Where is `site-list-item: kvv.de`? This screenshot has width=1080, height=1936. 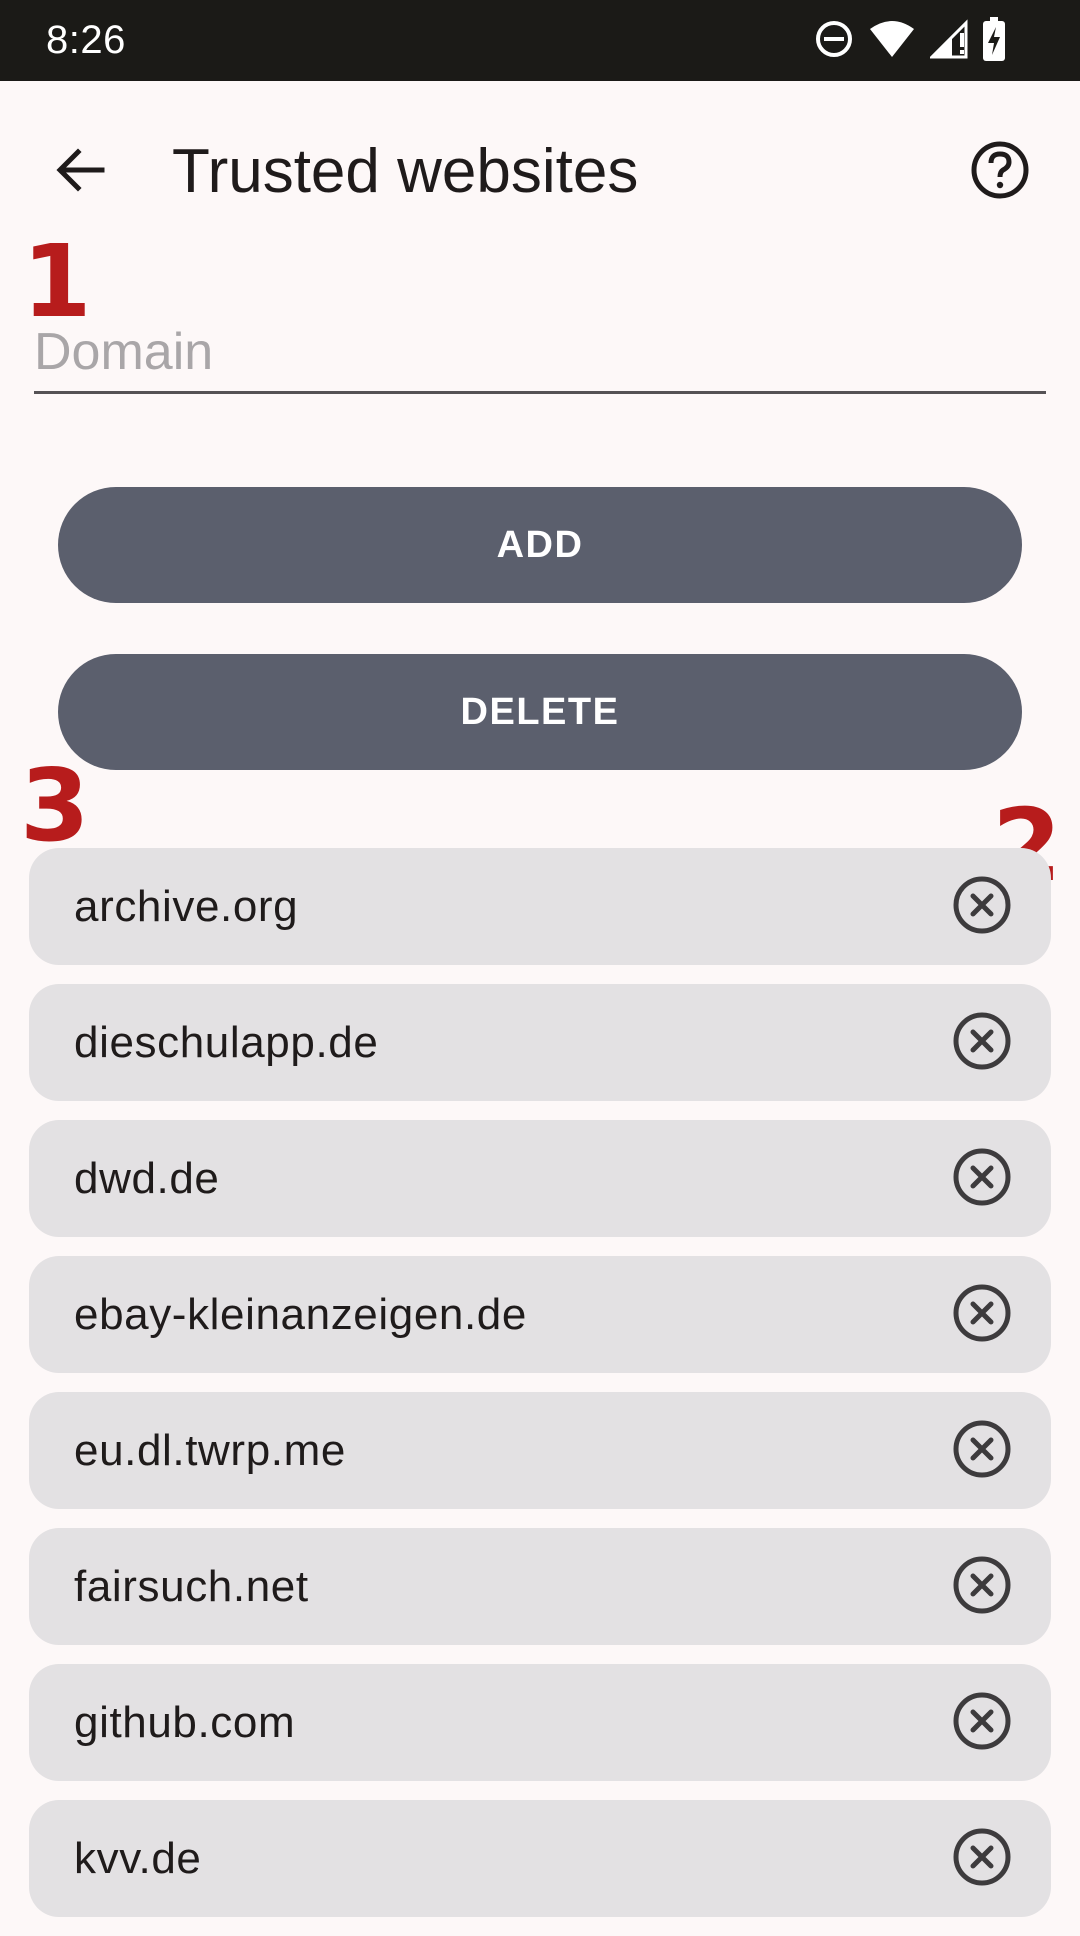 site-list-item: kvv.de is located at coordinates (540, 1858).